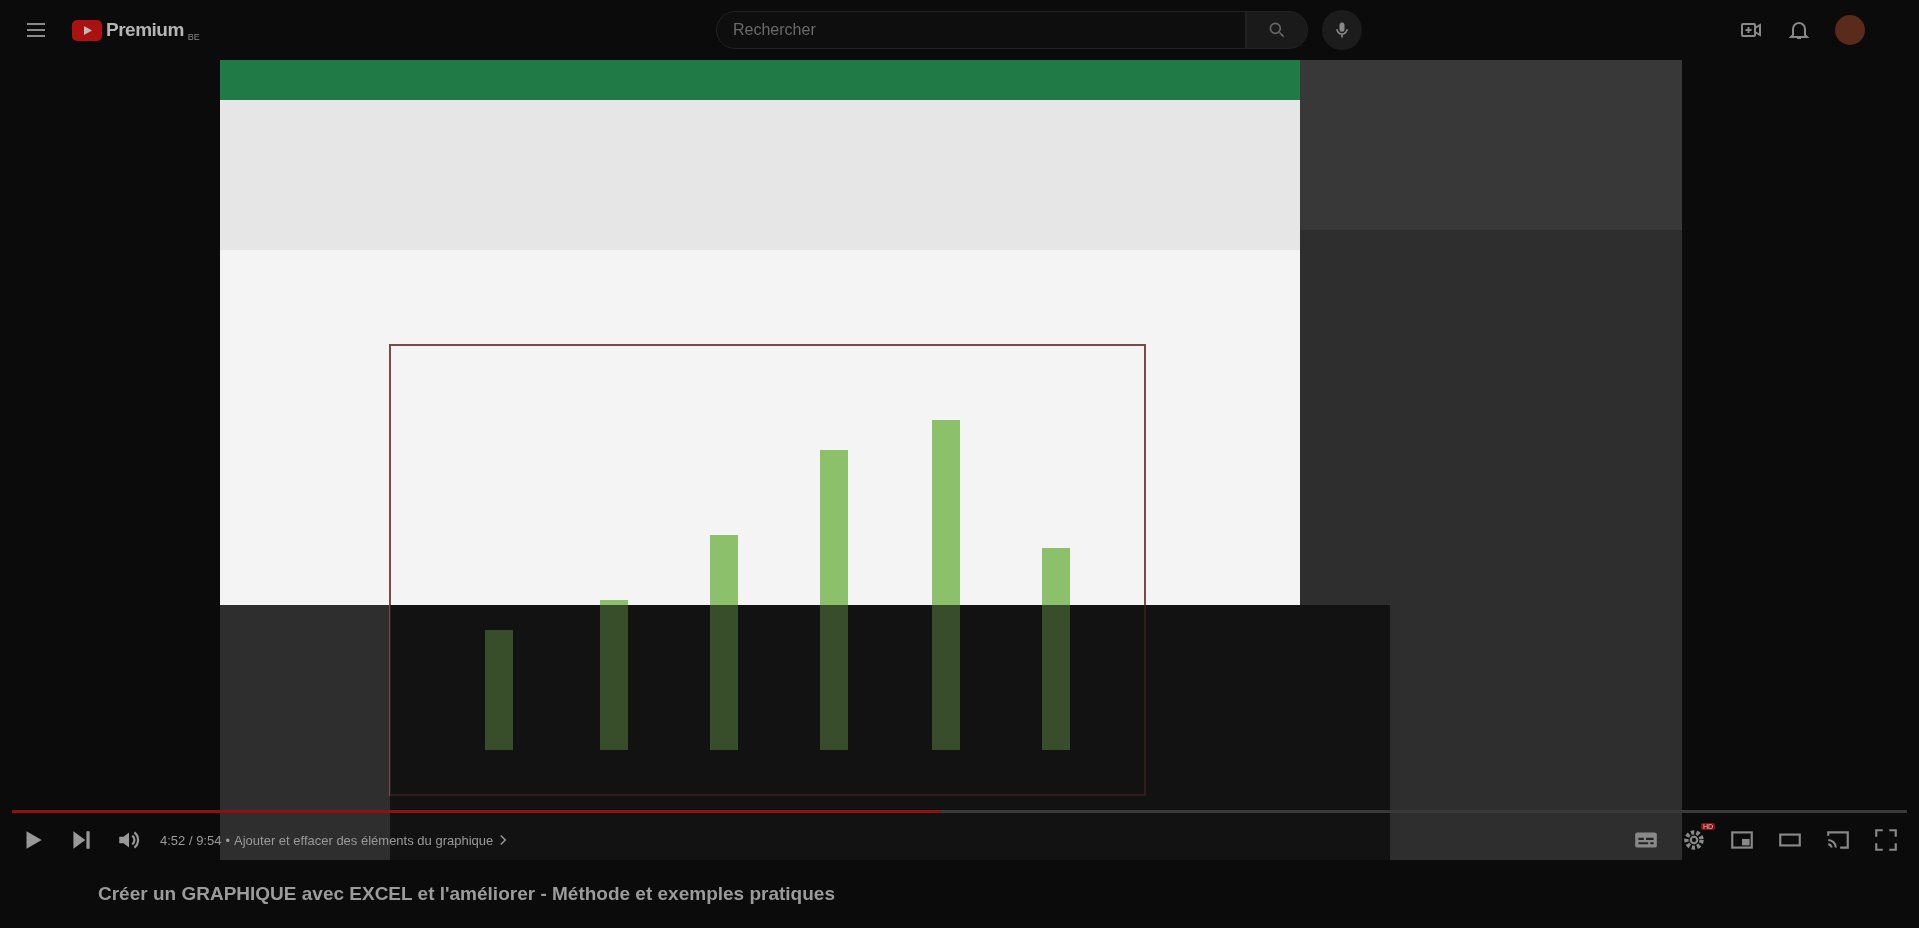  I want to click on search-icon, so click(1277, 30).